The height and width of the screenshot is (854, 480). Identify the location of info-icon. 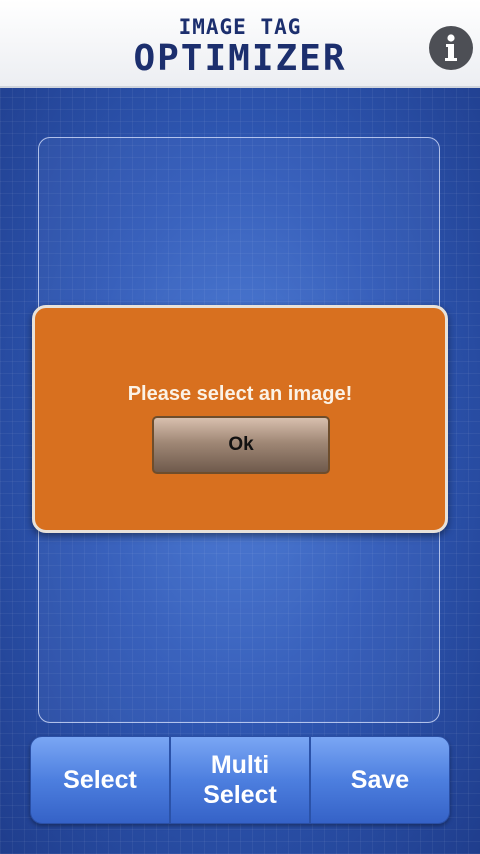
(451, 47).